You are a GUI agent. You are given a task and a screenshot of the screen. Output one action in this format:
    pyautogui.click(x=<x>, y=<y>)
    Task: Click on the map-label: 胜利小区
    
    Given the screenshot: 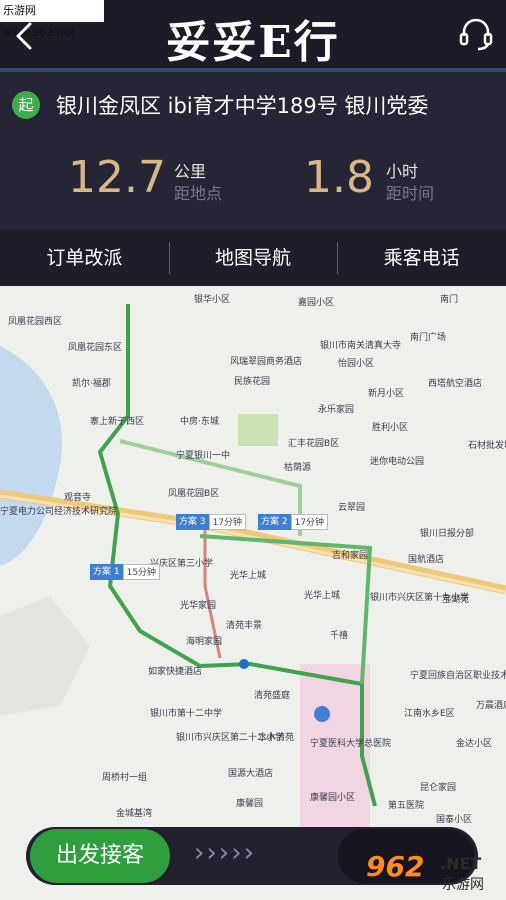 What is the action you would take?
    pyautogui.click(x=390, y=428)
    